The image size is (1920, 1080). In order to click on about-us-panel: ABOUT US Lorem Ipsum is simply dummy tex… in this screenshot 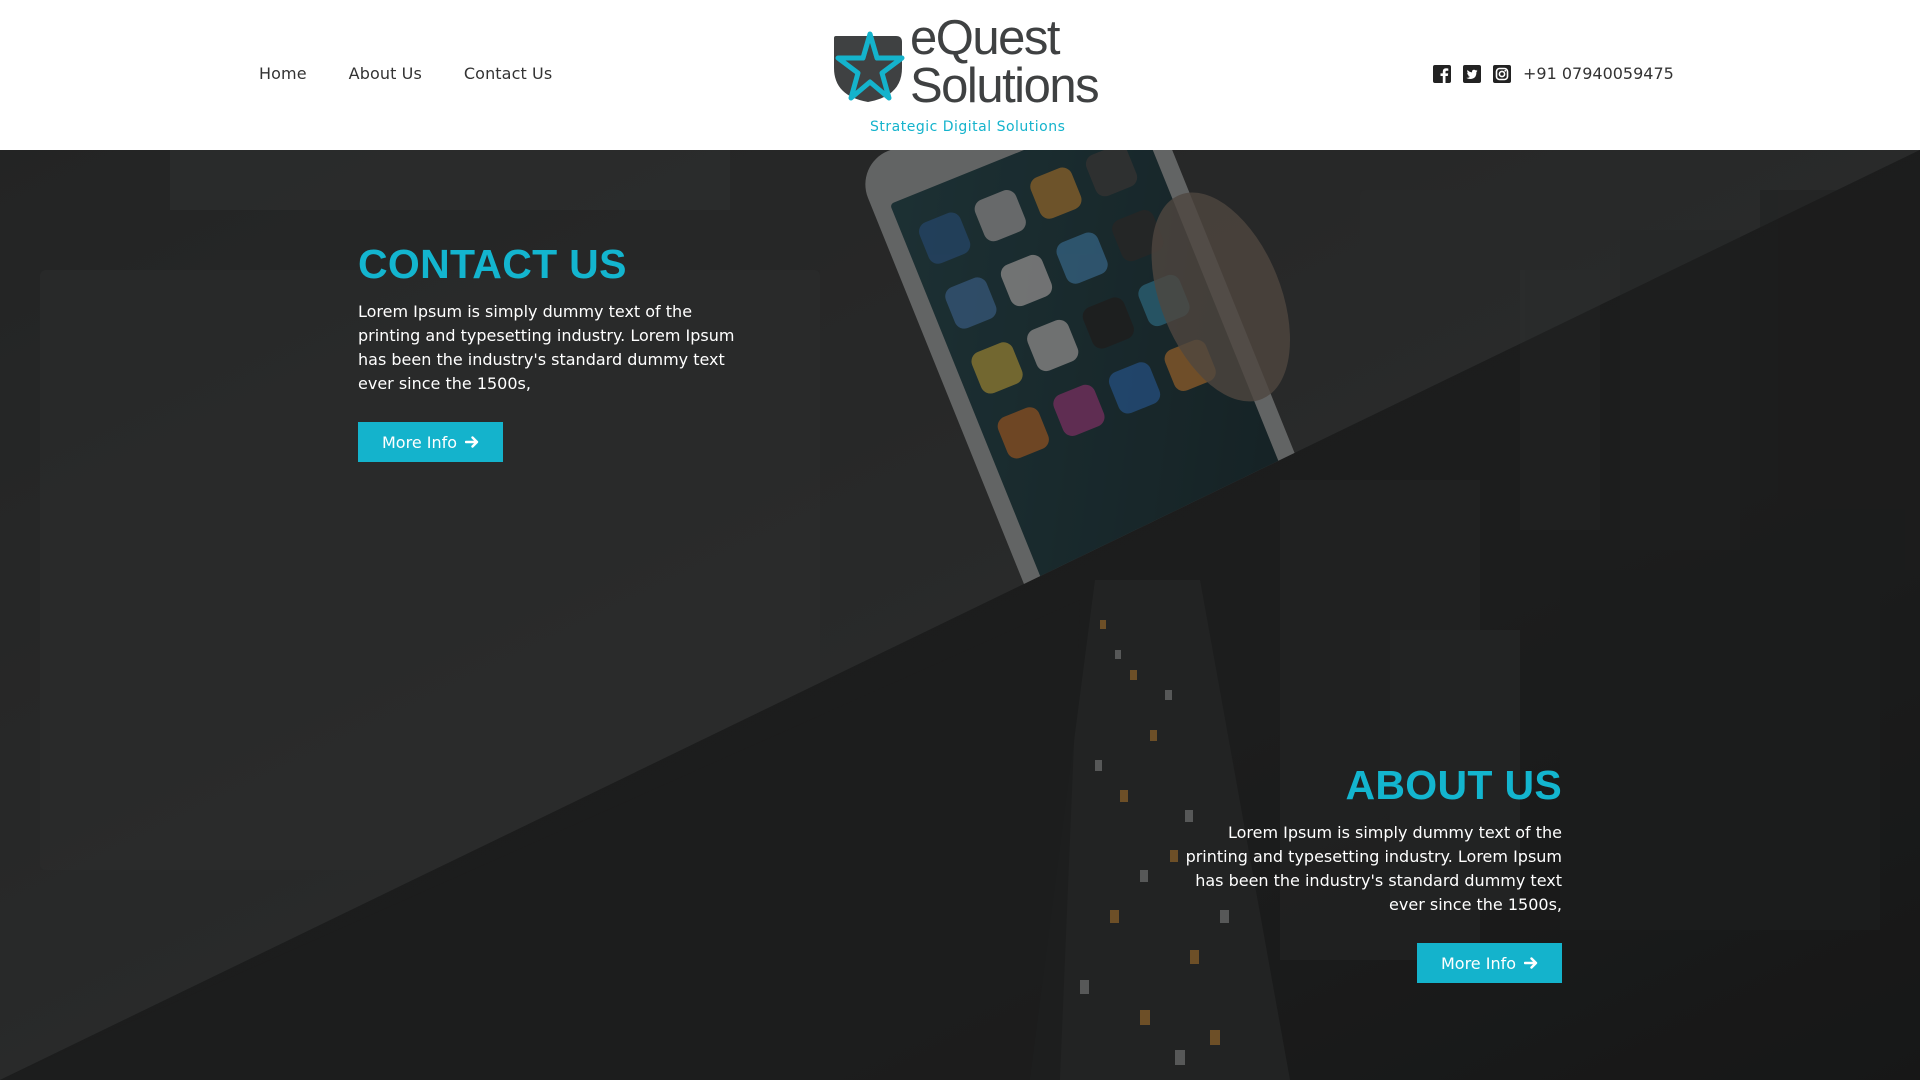, I will do `click(1362, 872)`.